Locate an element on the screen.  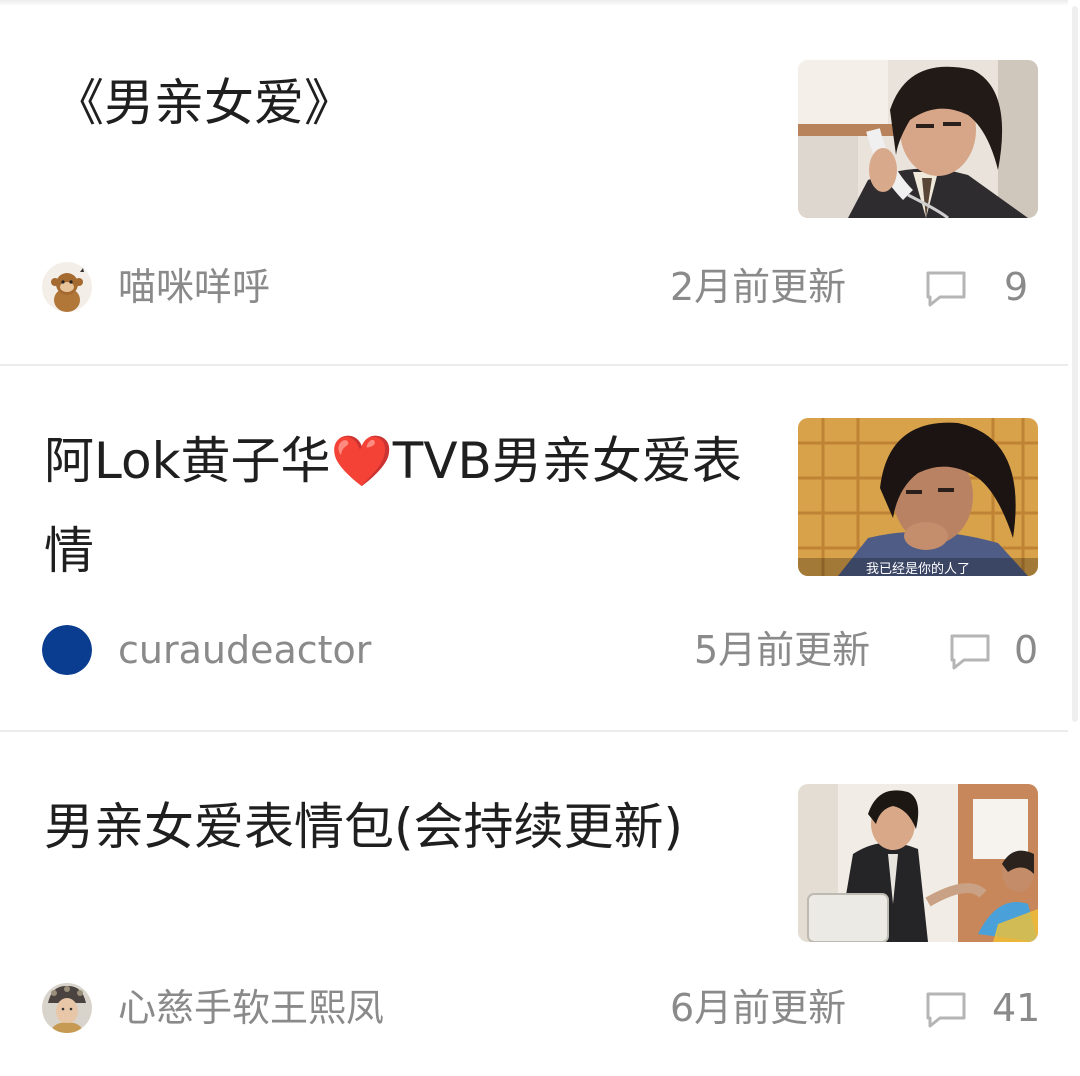
man-on-phone-thumbnail is located at coordinates (918, 139).